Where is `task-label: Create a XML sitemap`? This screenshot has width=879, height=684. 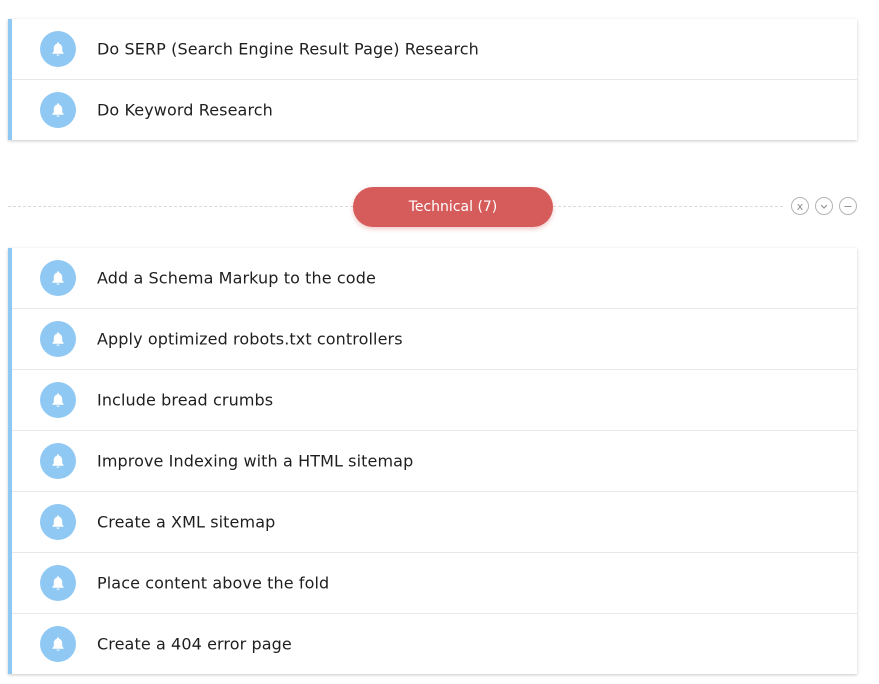 task-label: Create a XML sitemap is located at coordinates (186, 522).